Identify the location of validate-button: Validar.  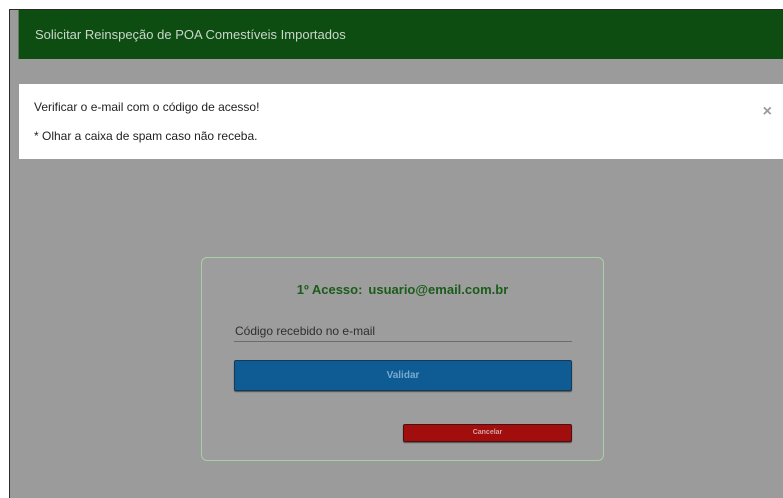
(403, 375).